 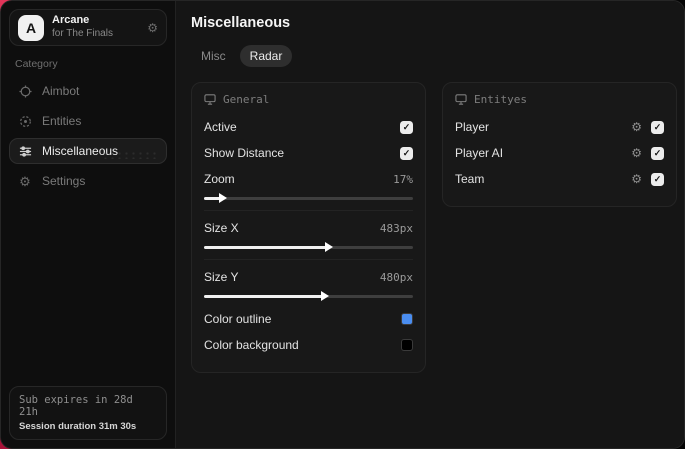 What do you see at coordinates (406, 153) in the screenshot?
I see `show-distance-checkbox` at bounding box center [406, 153].